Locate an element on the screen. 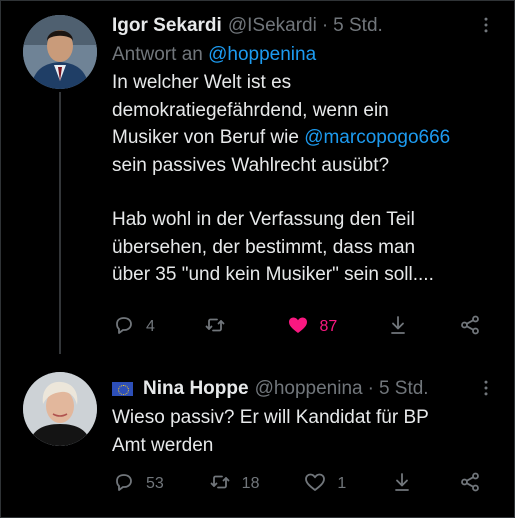 This screenshot has width=515, height=518. action-bar: 4 87 is located at coordinates (297, 327).